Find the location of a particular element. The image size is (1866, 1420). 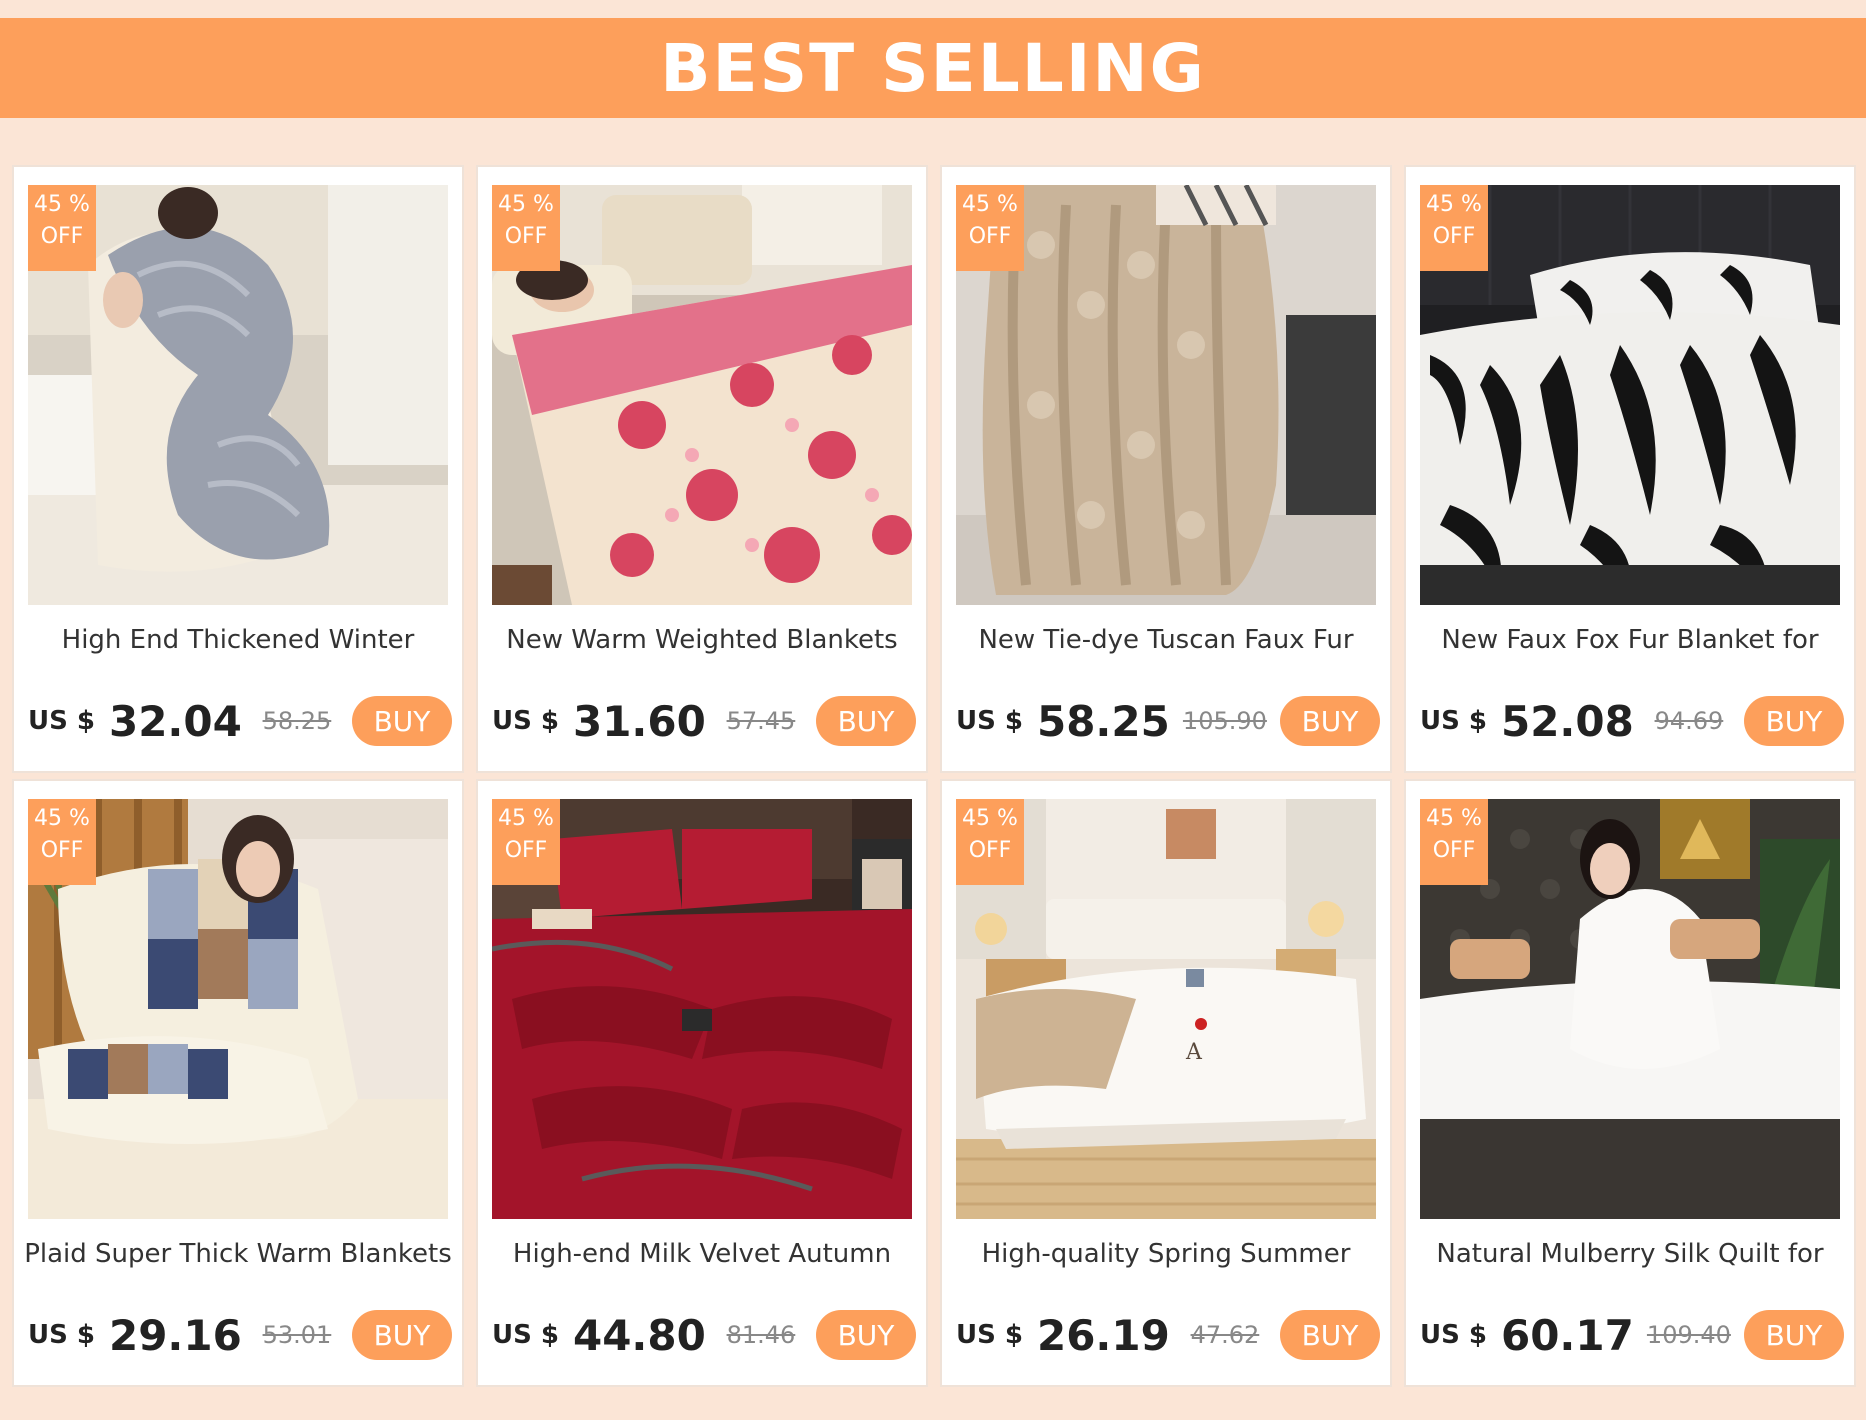

product-title: Natural Mulberry Silk Quilt for is located at coordinates (1630, 1254).